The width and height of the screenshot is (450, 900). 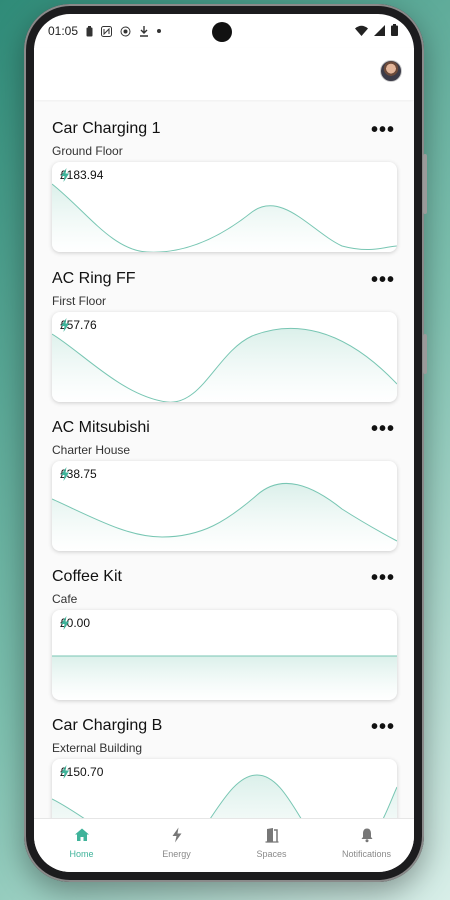 I want to click on usage-sparkline: £57.76, so click(x=224, y=357).